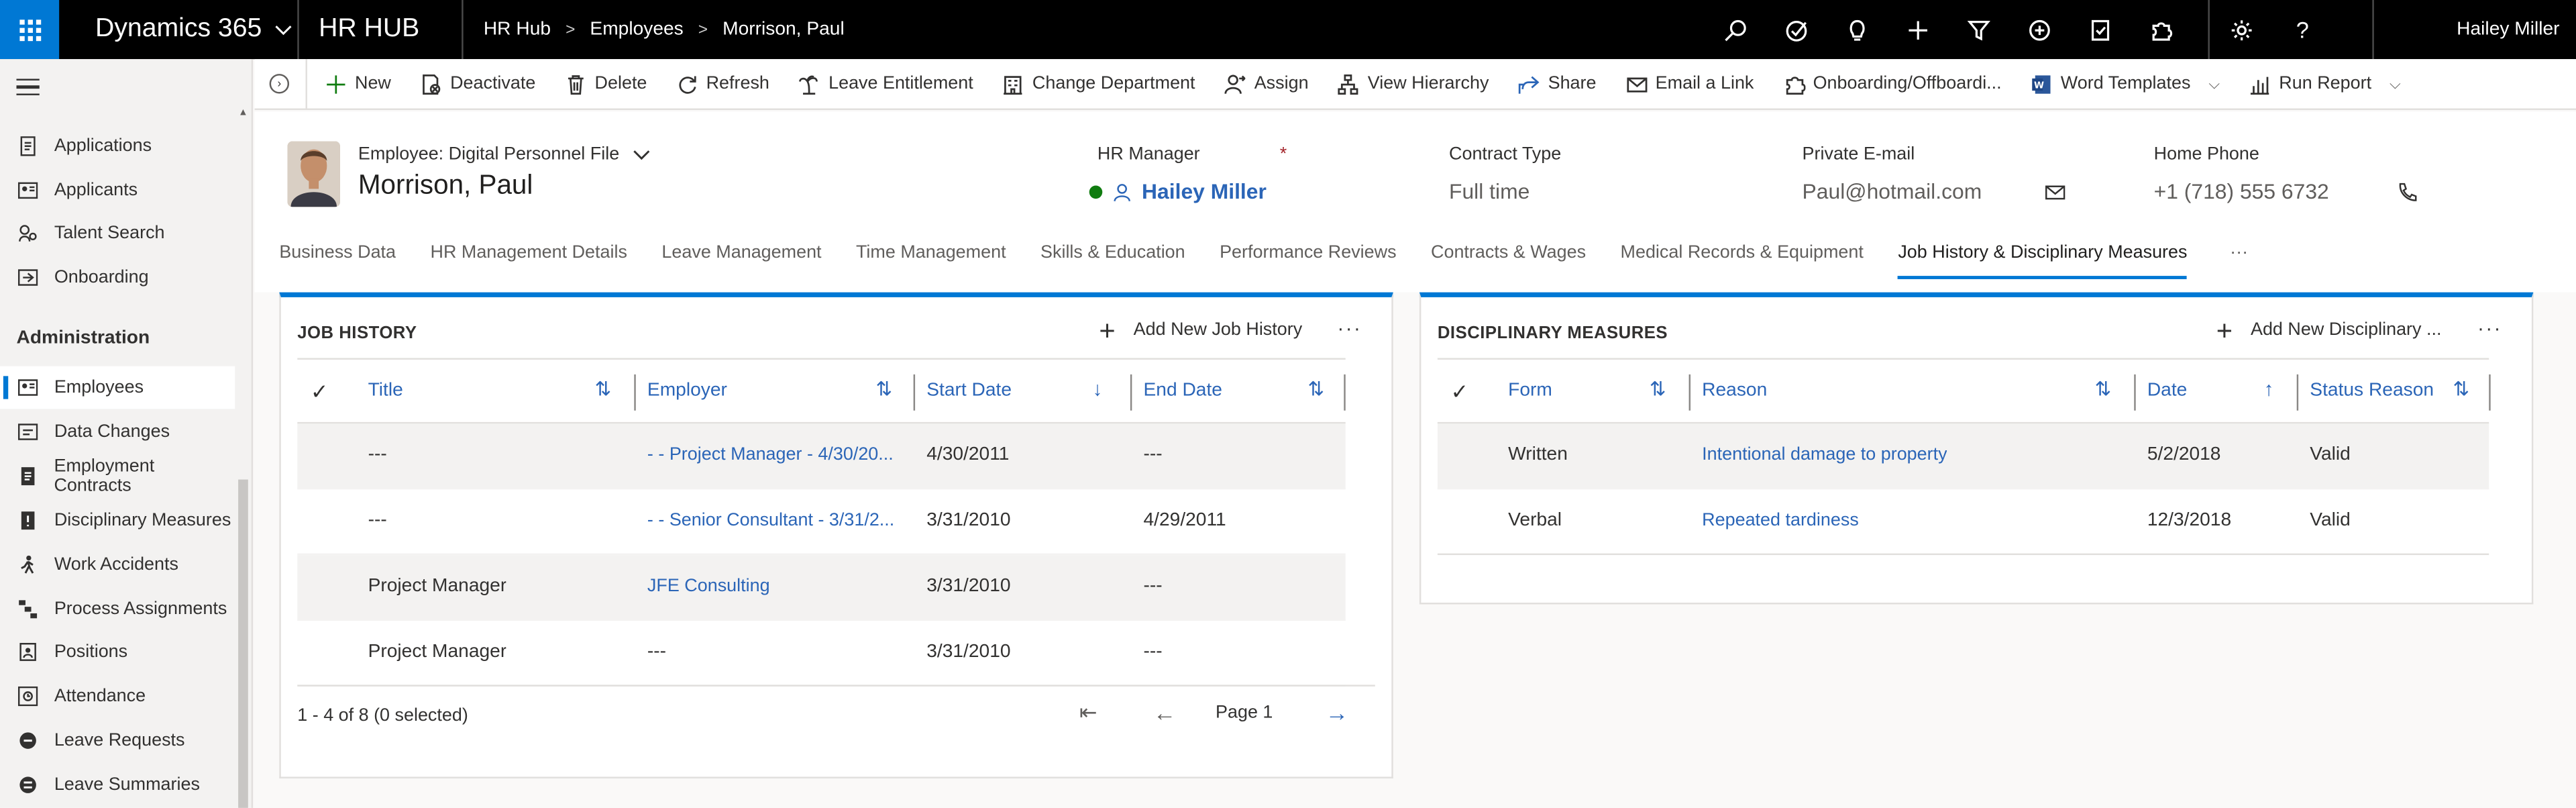  I want to click on first-page-icon: ⇤, so click(1088, 712).